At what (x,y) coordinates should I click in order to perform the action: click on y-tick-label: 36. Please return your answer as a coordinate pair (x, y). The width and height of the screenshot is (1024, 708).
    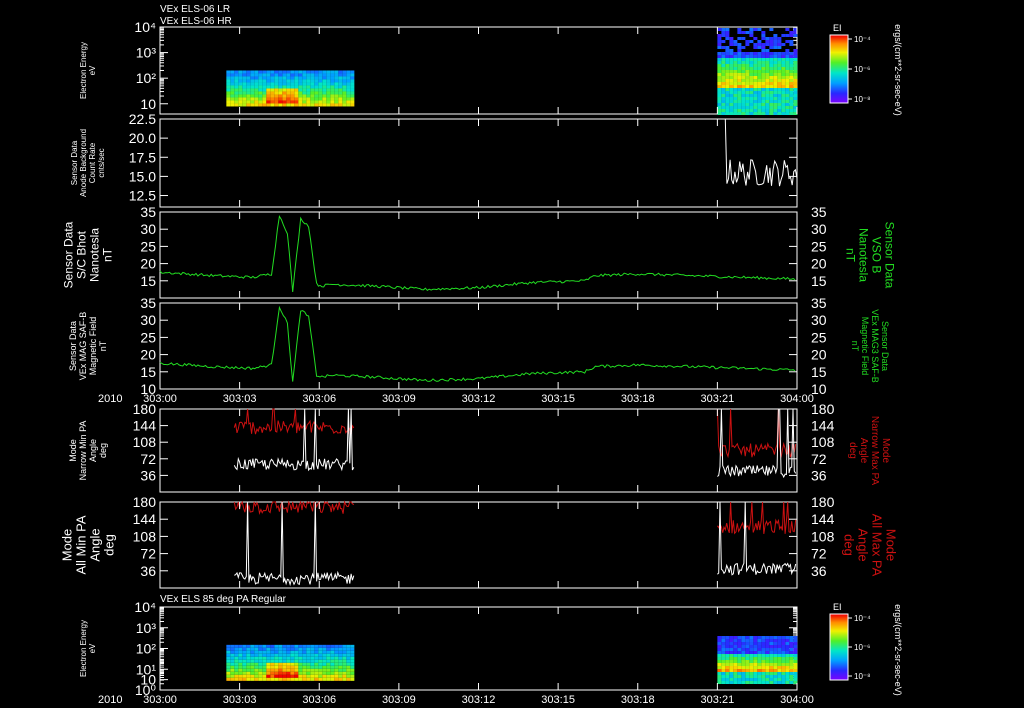
    Looking at the image, I should click on (148, 475).